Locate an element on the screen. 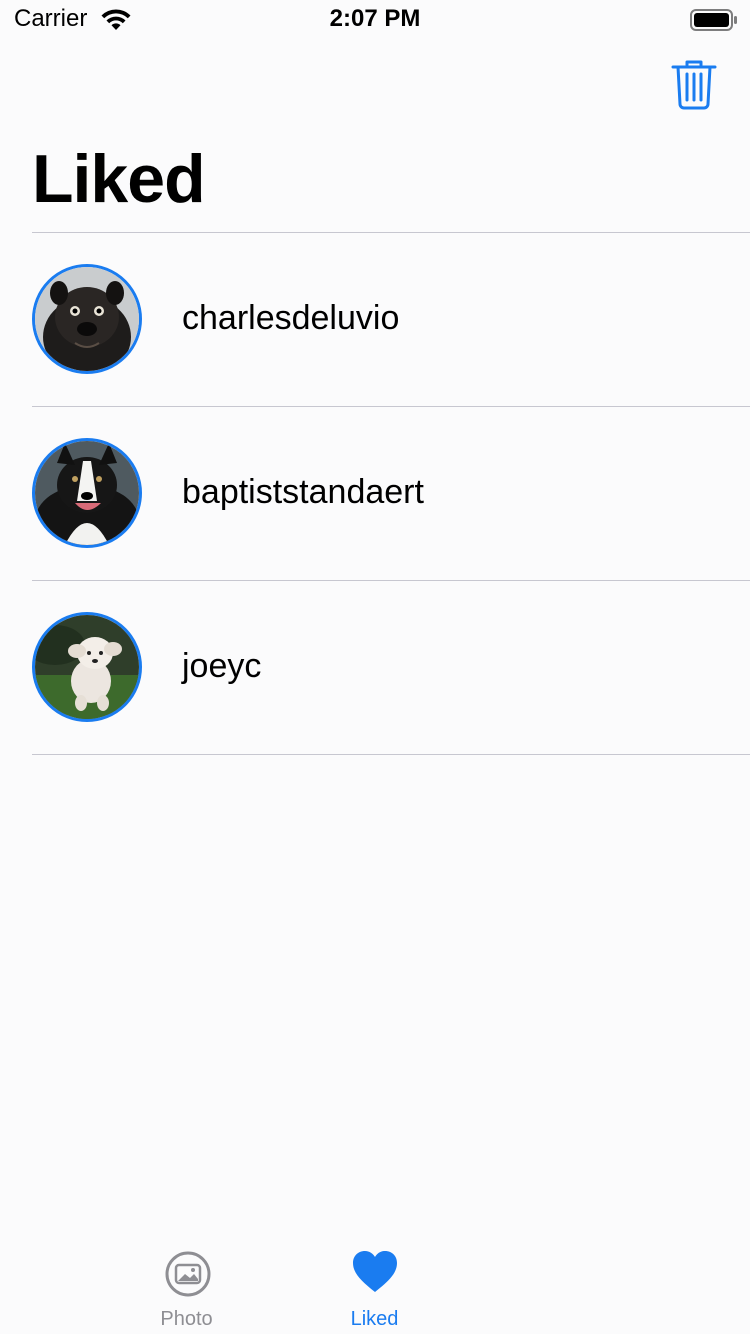  tab-bar: Photo Liked is located at coordinates (375, 1283).